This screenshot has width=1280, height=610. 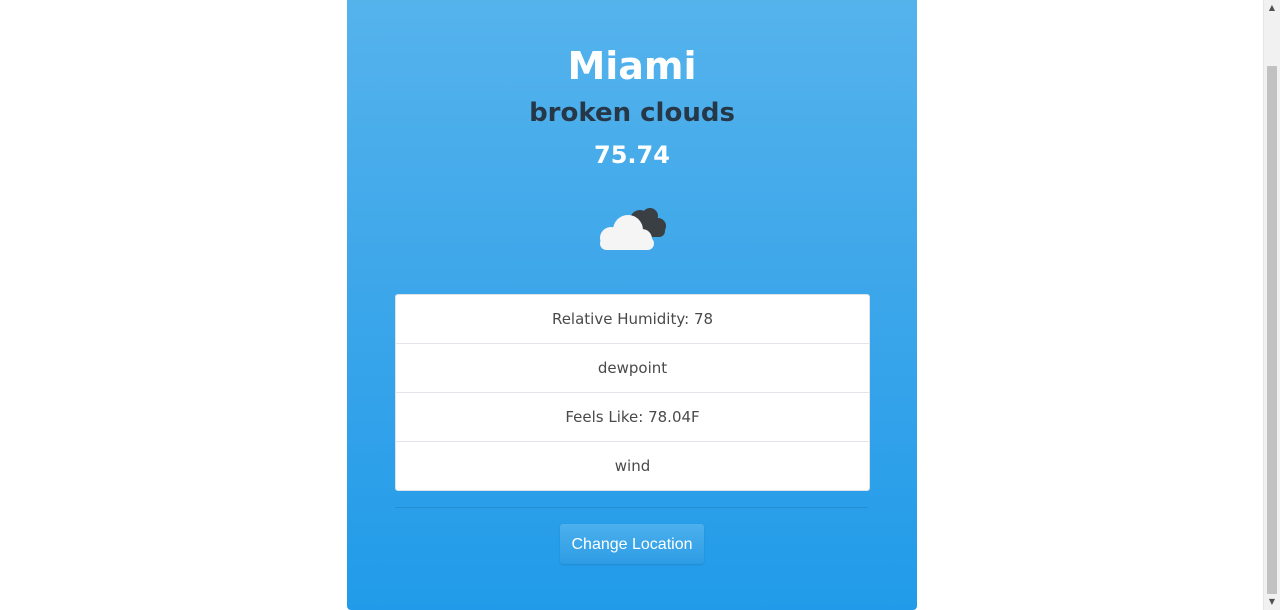 What do you see at coordinates (632, 417) in the screenshot?
I see `feels-like-row: Feels Like: 78.04F` at bounding box center [632, 417].